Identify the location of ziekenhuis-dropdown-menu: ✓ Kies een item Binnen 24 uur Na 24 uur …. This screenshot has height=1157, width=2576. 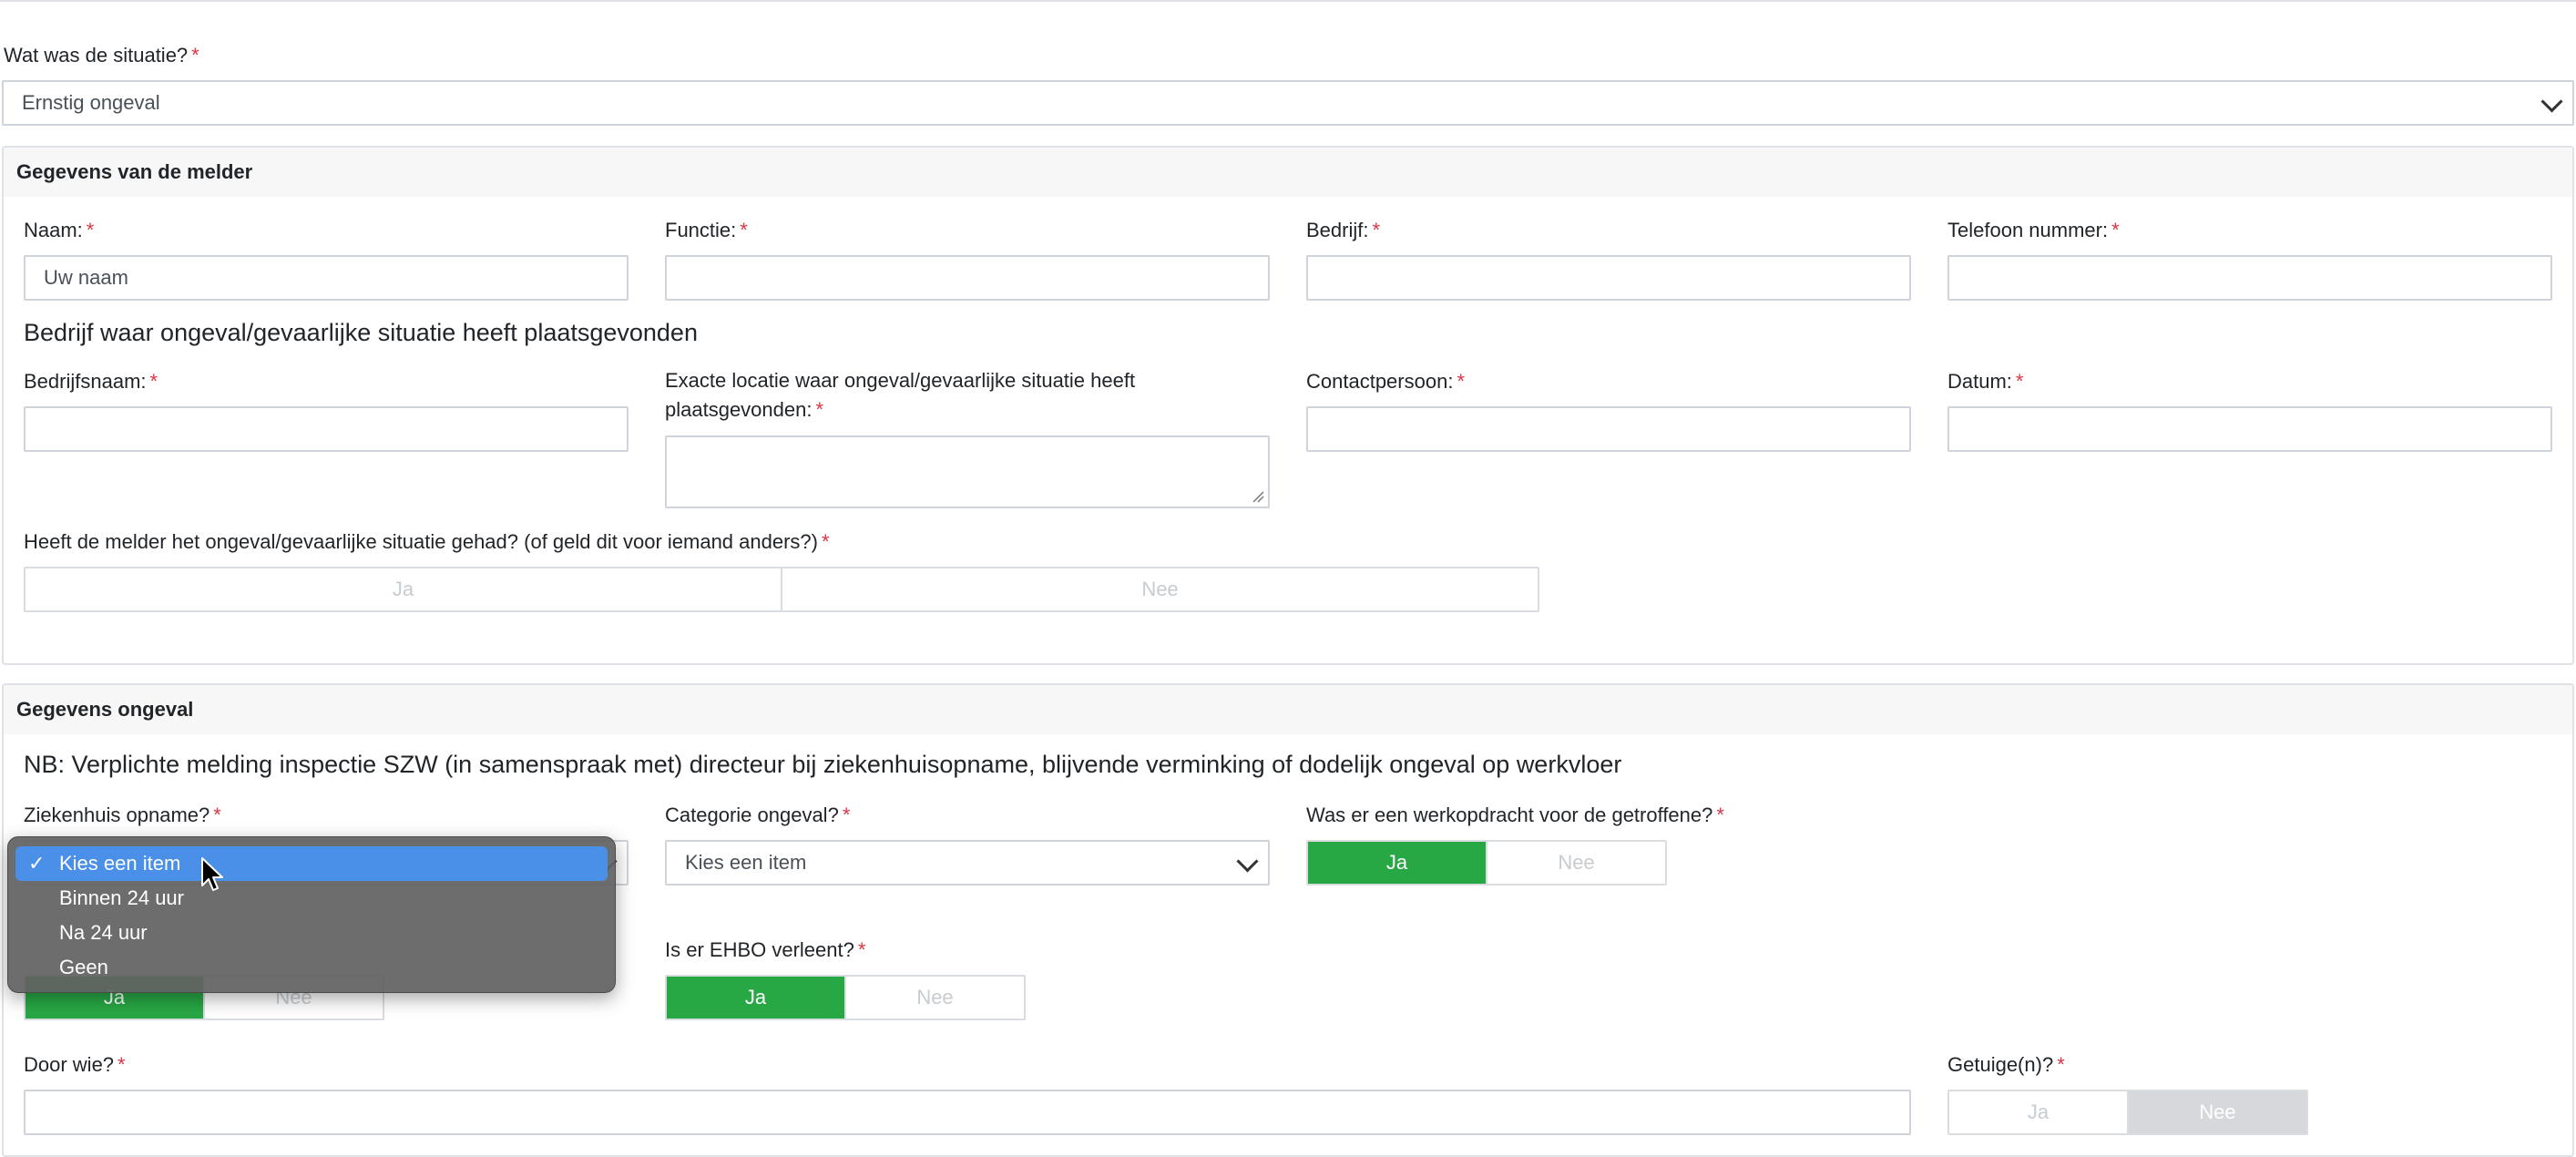
(311, 914).